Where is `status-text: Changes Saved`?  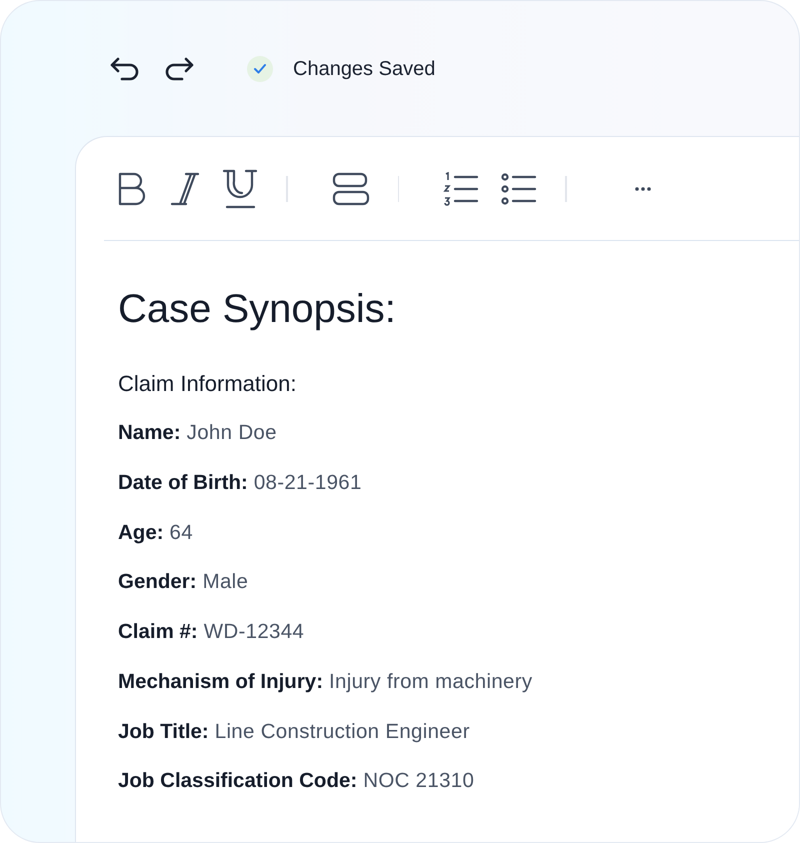
status-text: Changes Saved is located at coordinates (364, 69).